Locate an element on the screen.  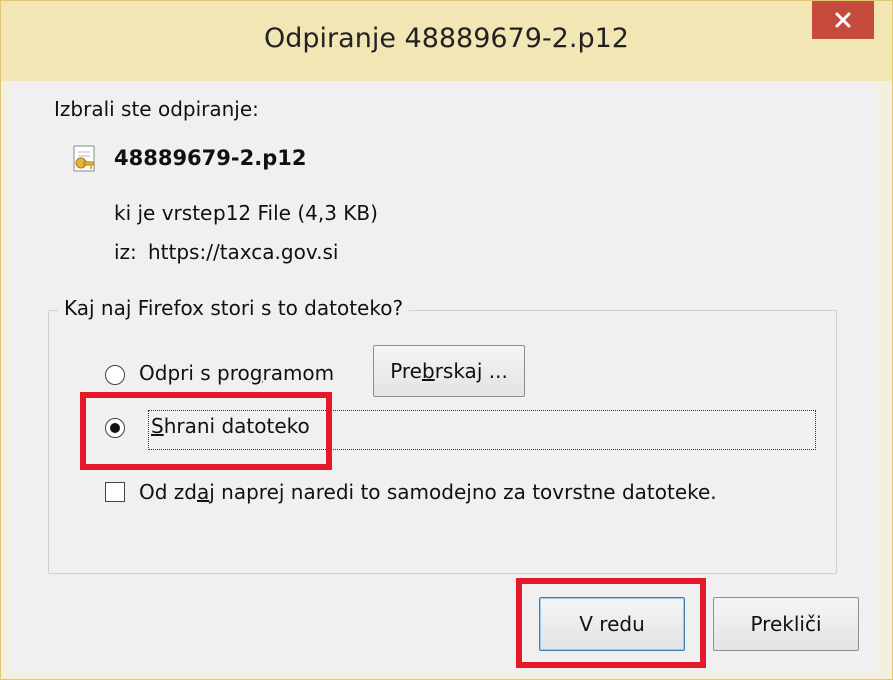
file-type-label: ki je vrste: is located at coordinates (167, 213).